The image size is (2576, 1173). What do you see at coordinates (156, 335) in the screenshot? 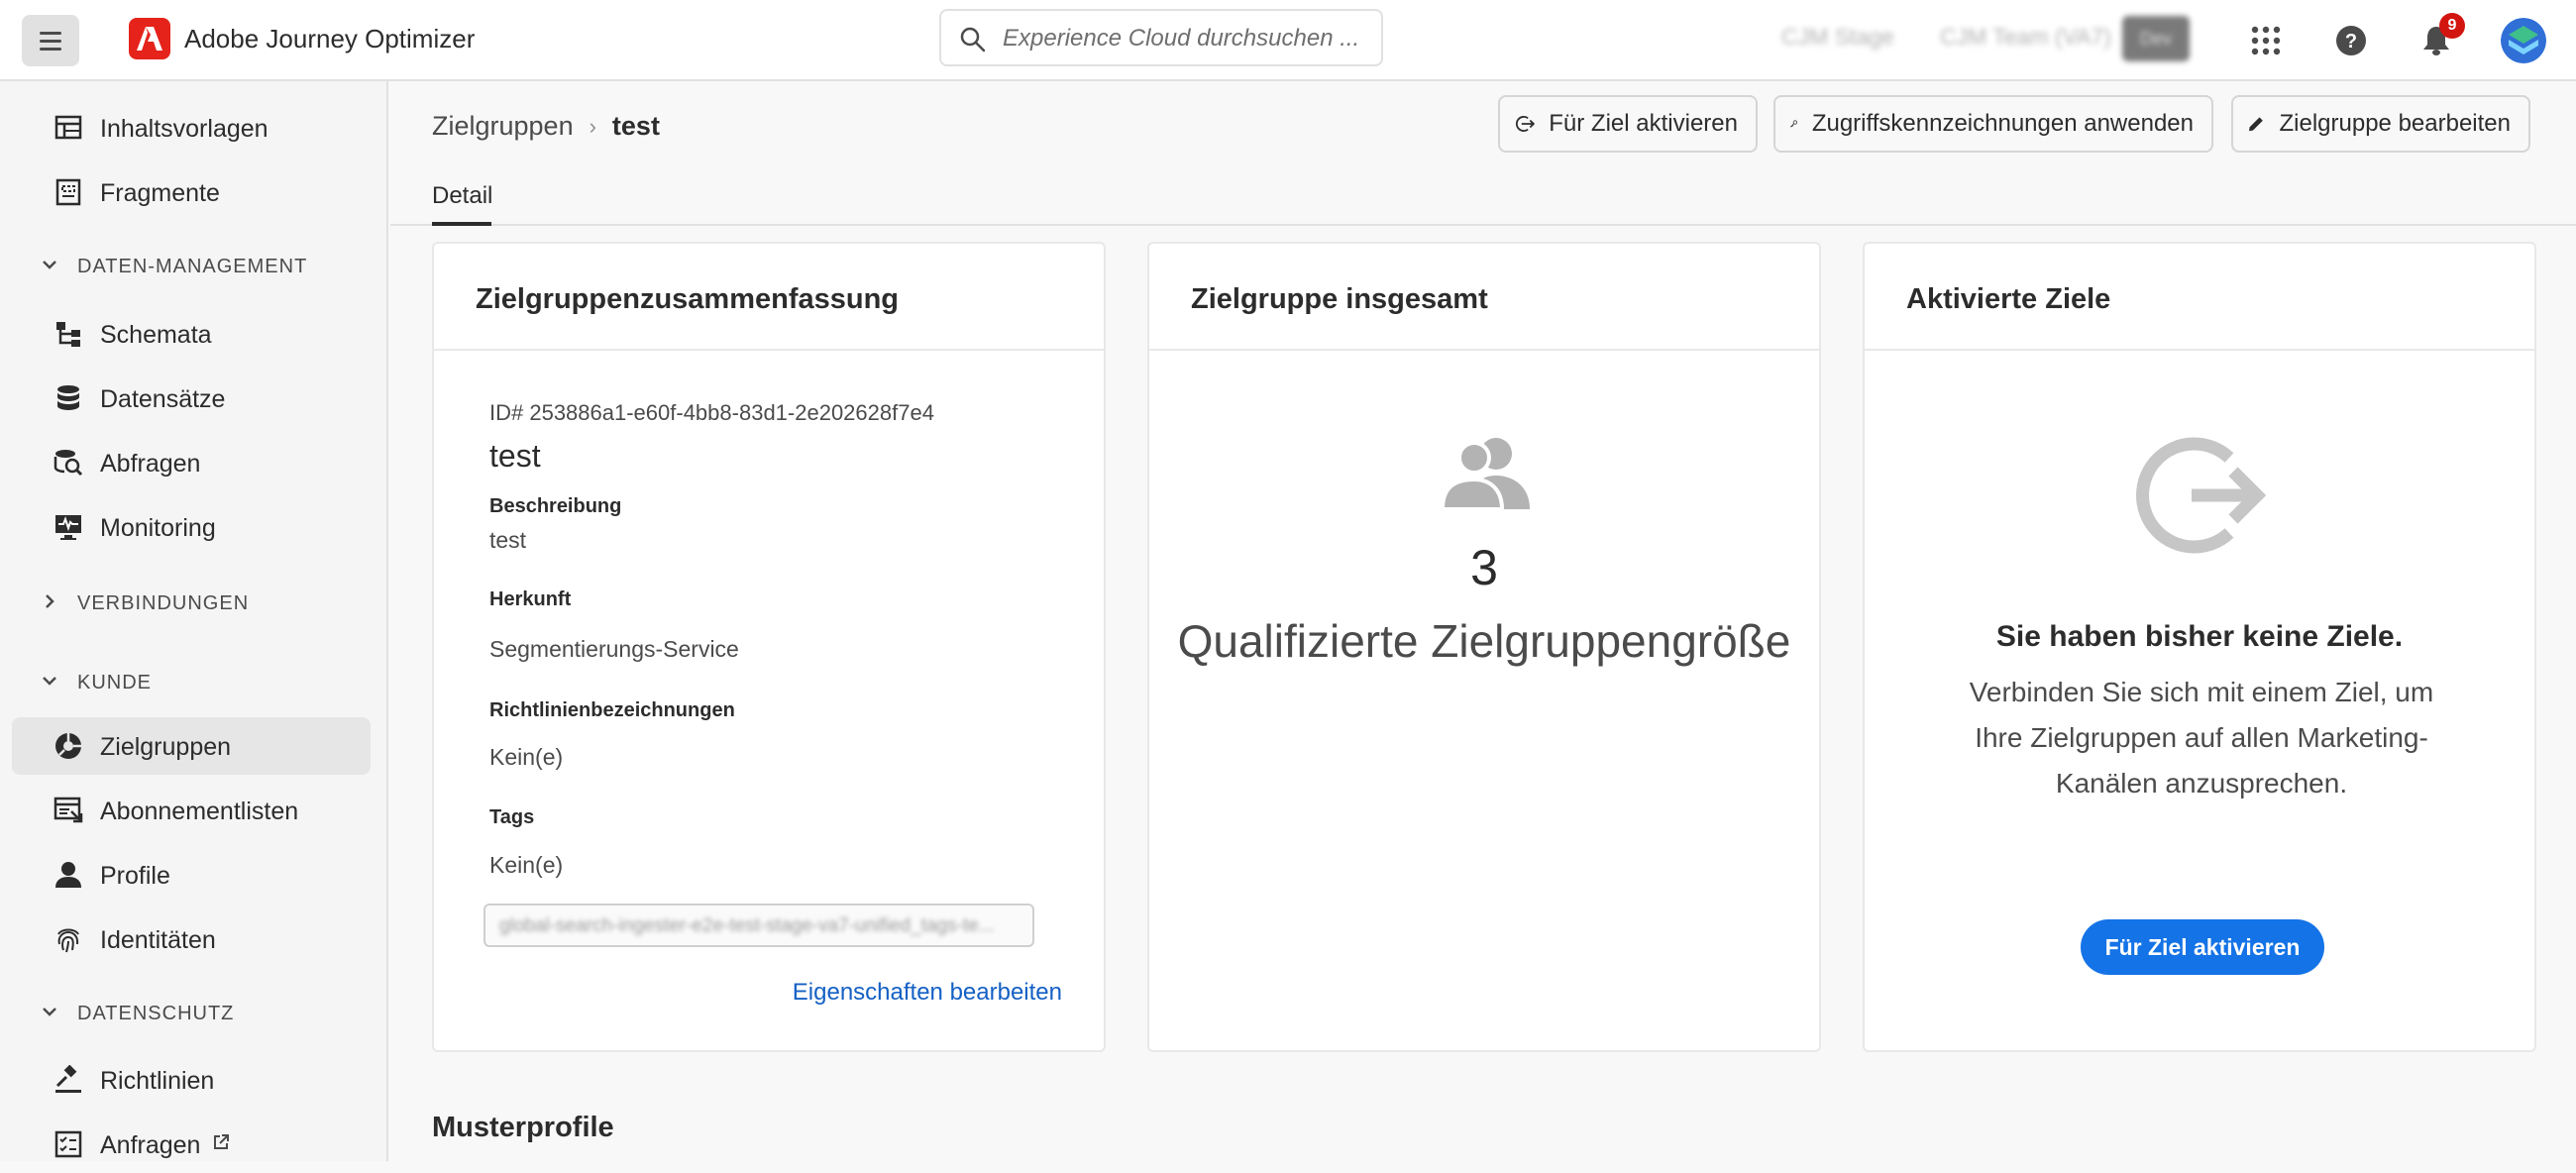
I see `sidebar-item-label: Schemata` at bounding box center [156, 335].